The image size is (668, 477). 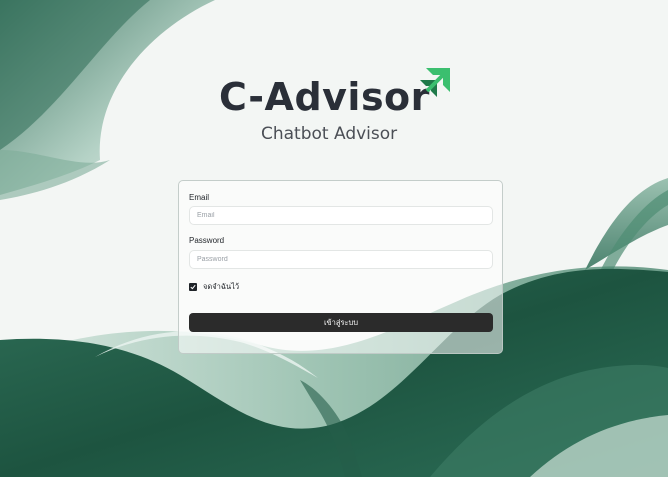 What do you see at coordinates (329, 134) in the screenshot?
I see `brand-tagline: Chatbot Advisor` at bounding box center [329, 134].